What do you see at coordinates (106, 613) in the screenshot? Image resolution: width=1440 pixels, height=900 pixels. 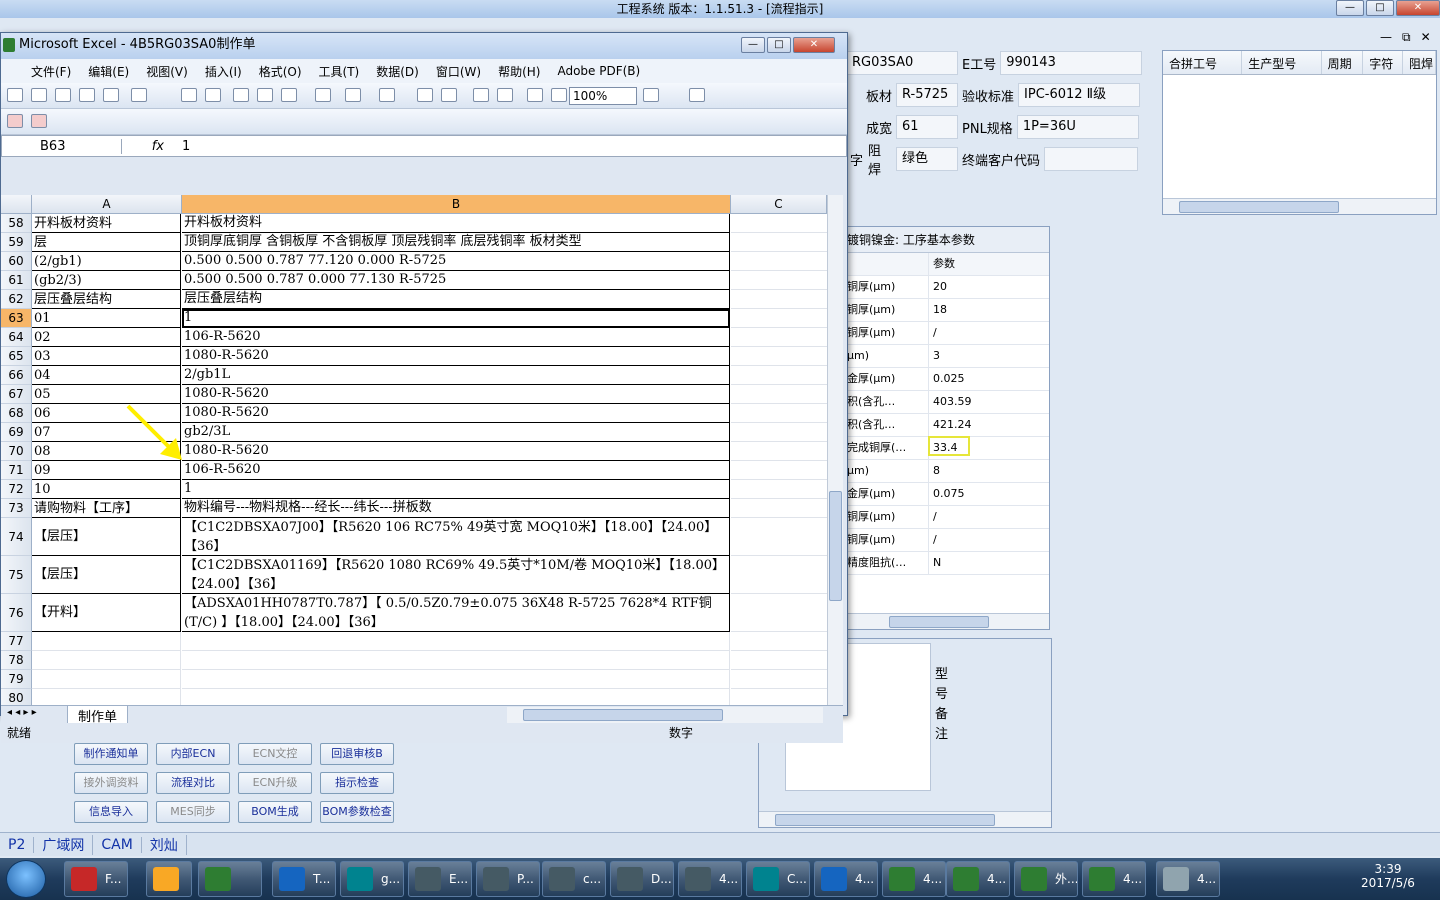 I see `cell-a: 【开料】` at bounding box center [106, 613].